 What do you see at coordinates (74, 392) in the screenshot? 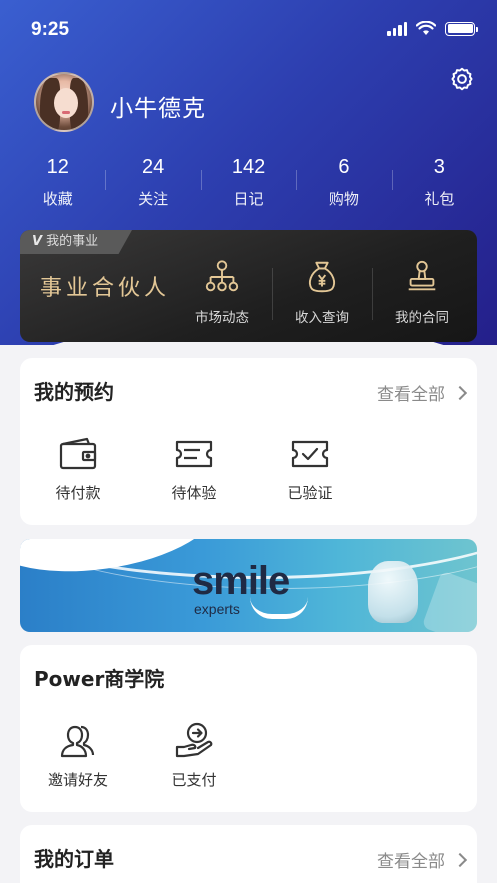
I see `appointments-title: 我的预约` at bounding box center [74, 392].